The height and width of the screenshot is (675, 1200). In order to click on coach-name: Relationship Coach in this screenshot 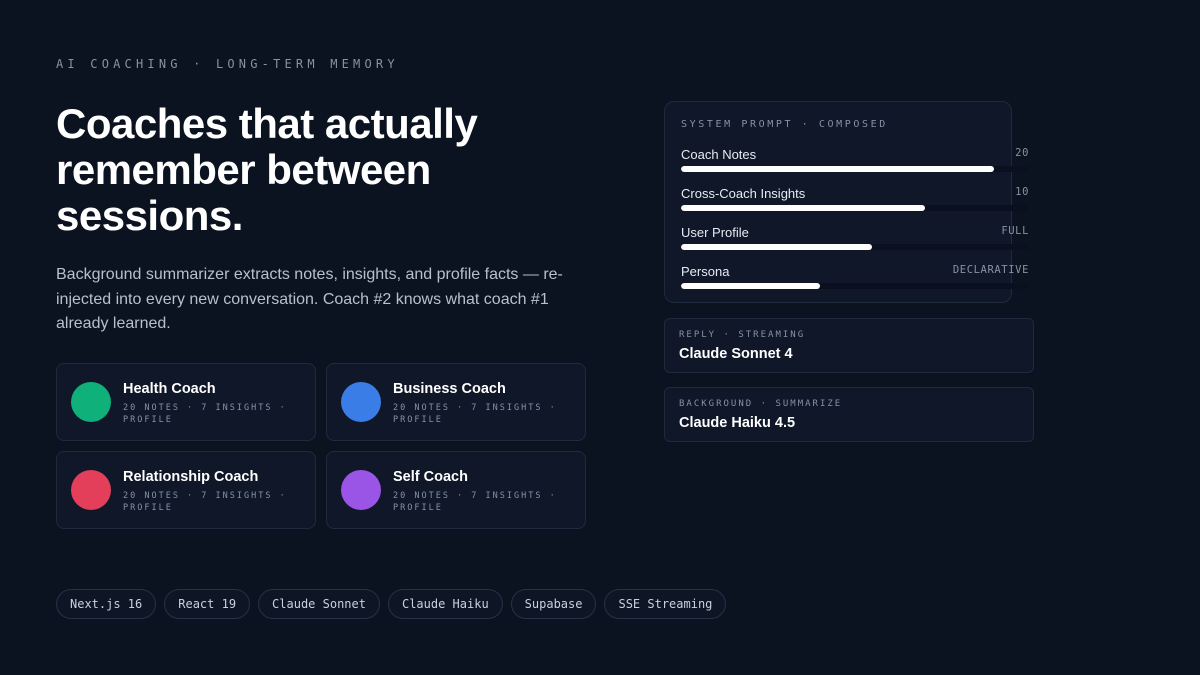, I will do `click(191, 477)`.